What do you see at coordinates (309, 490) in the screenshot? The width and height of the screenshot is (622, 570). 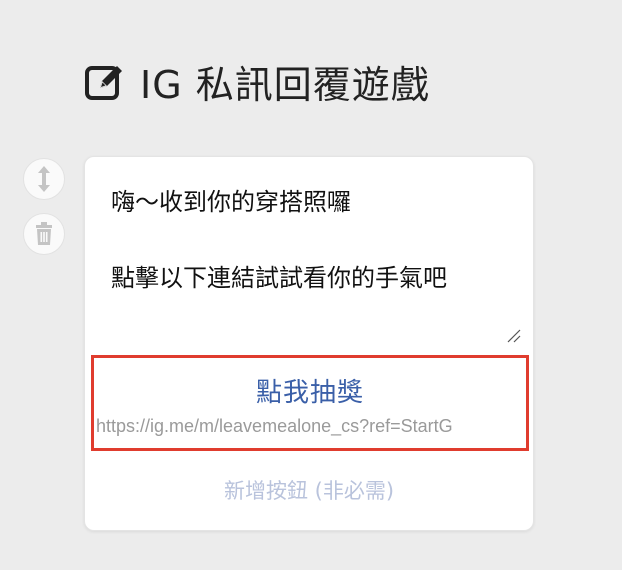 I see `add-button: 新增按鈕 (非必需)` at bounding box center [309, 490].